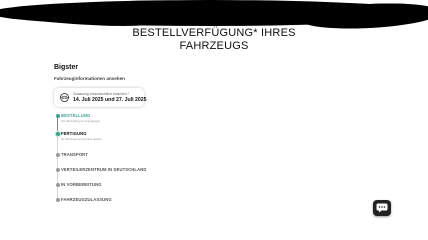 The height and width of the screenshot is (240, 428). Describe the element at coordinates (214, 33) in the screenshot. I see `page-title-line-1: BESTELLVERFÜGUNG* IHRES` at that location.